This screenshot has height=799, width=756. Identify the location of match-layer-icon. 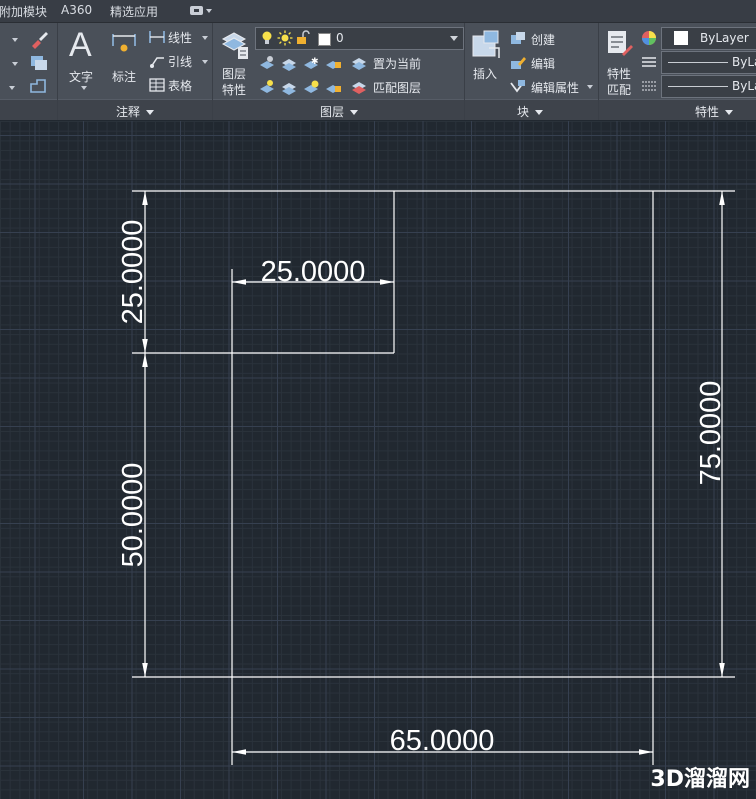
(360, 86).